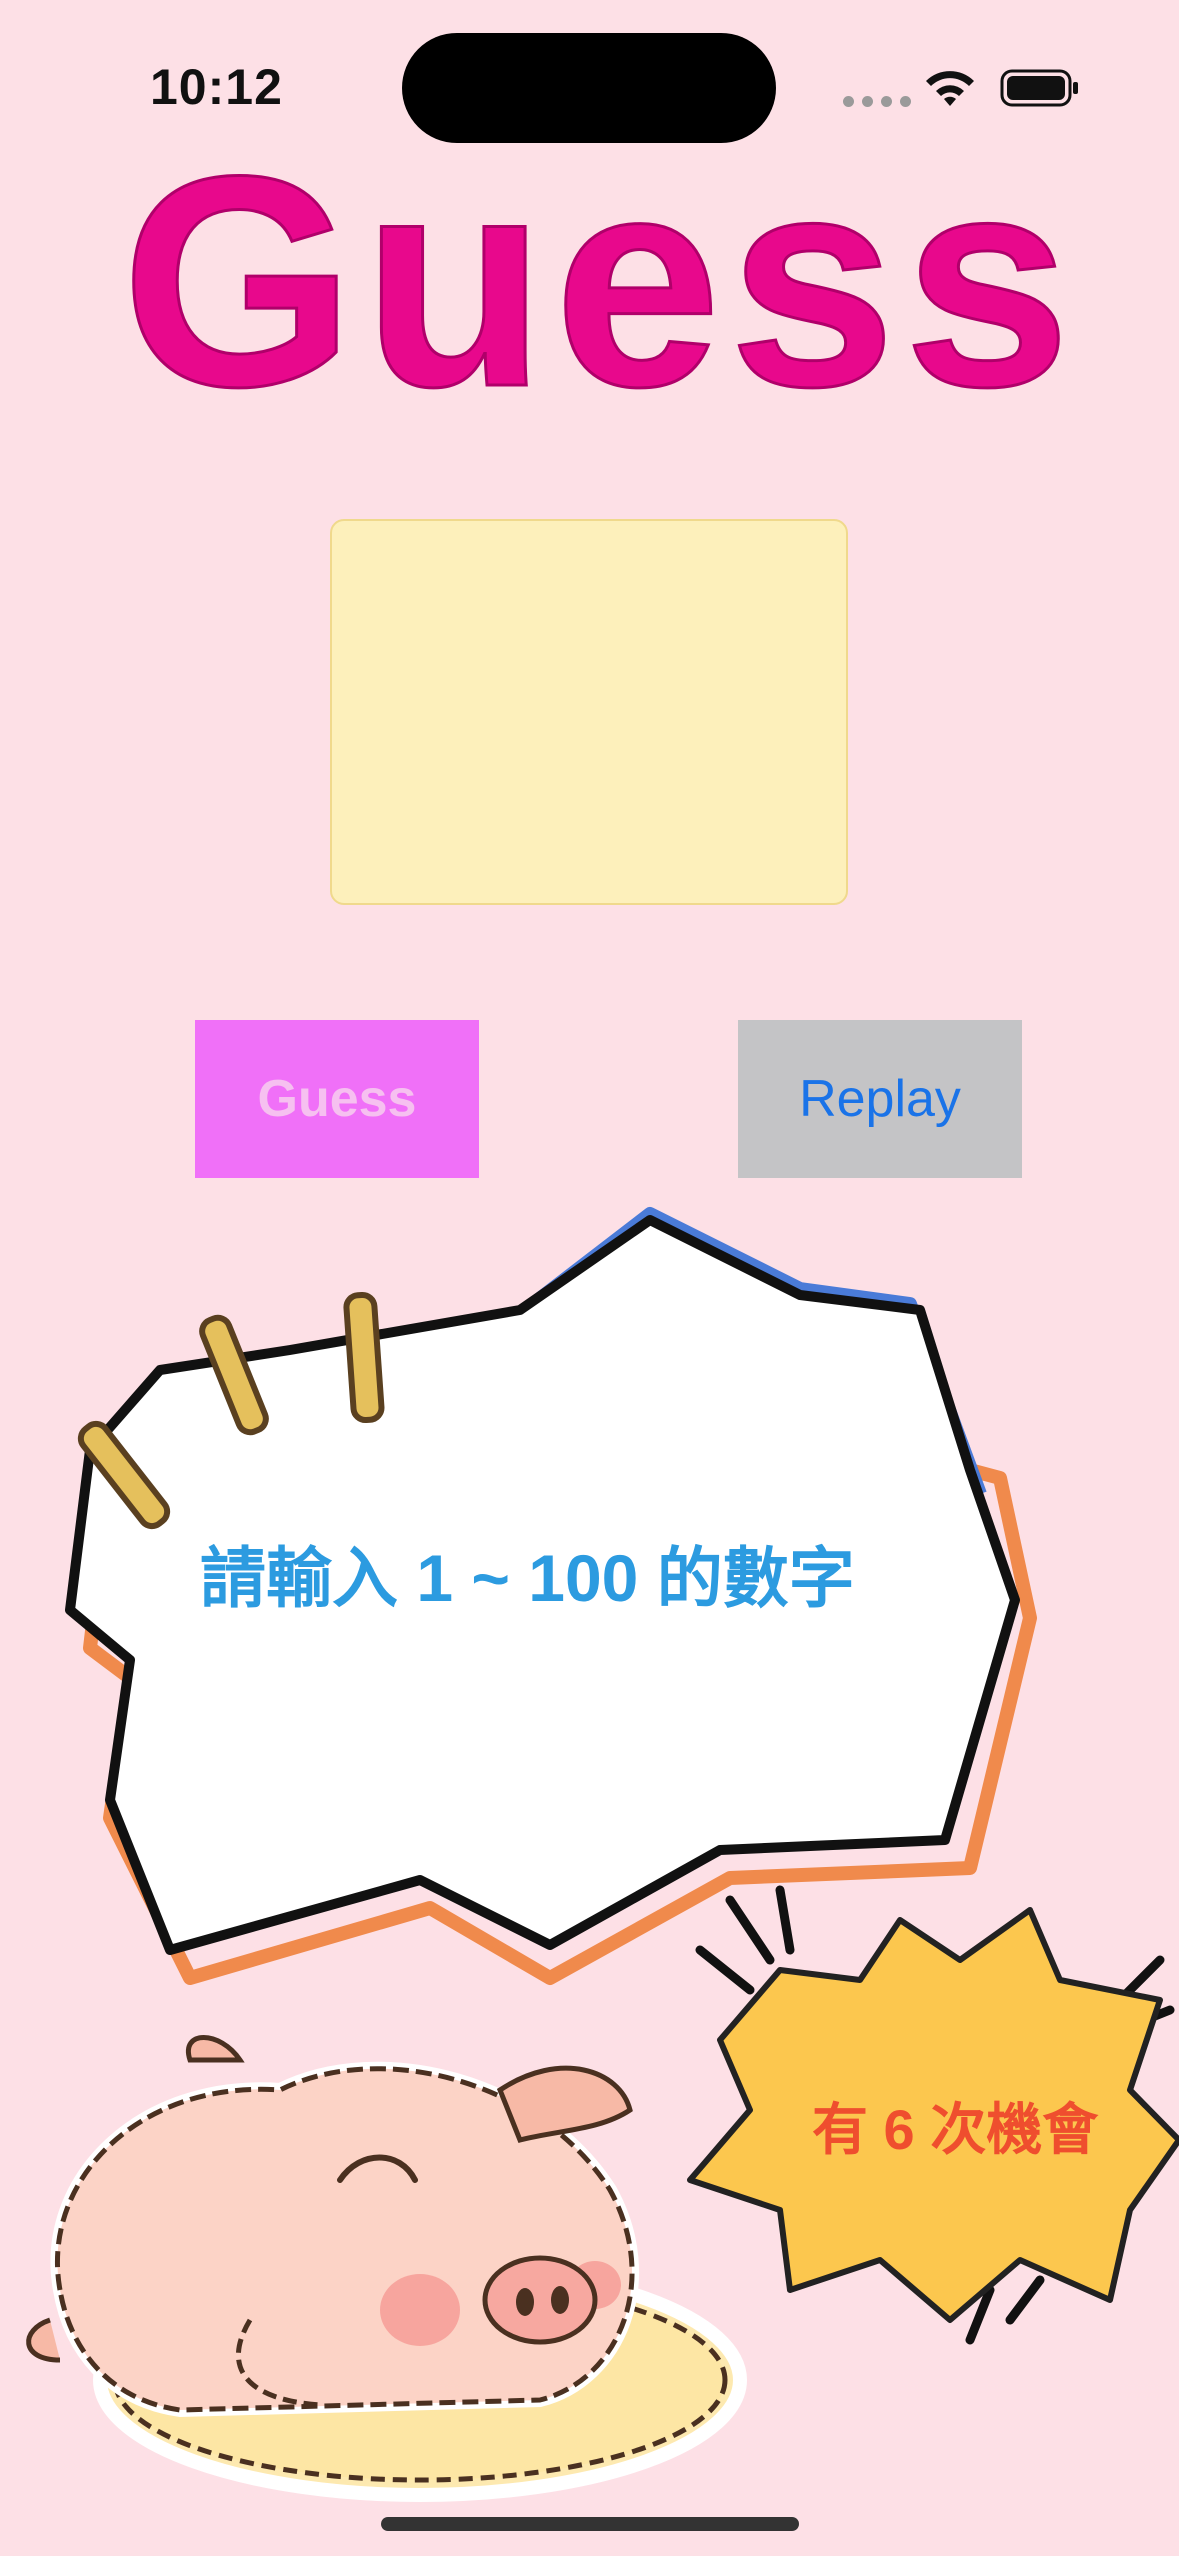 This screenshot has height=2556, width=1179. I want to click on chances-label: 有 6 次機會, so click(955, 2129).